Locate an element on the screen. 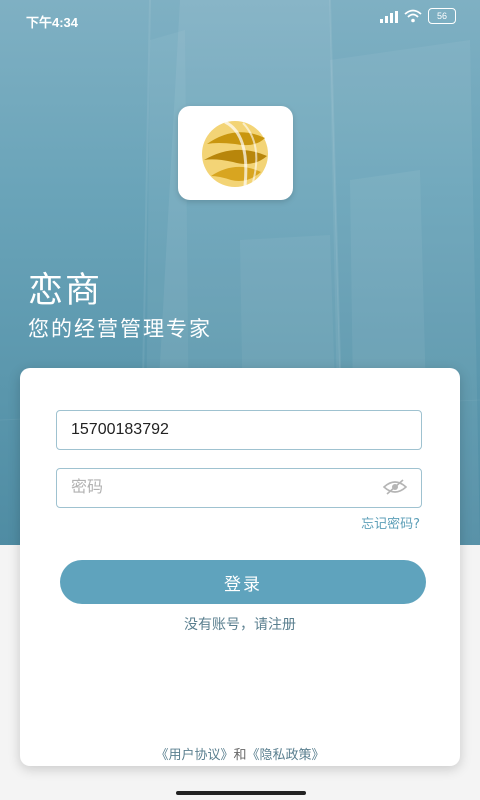  eye-hidden-icon is located at coordinates (395, 487).